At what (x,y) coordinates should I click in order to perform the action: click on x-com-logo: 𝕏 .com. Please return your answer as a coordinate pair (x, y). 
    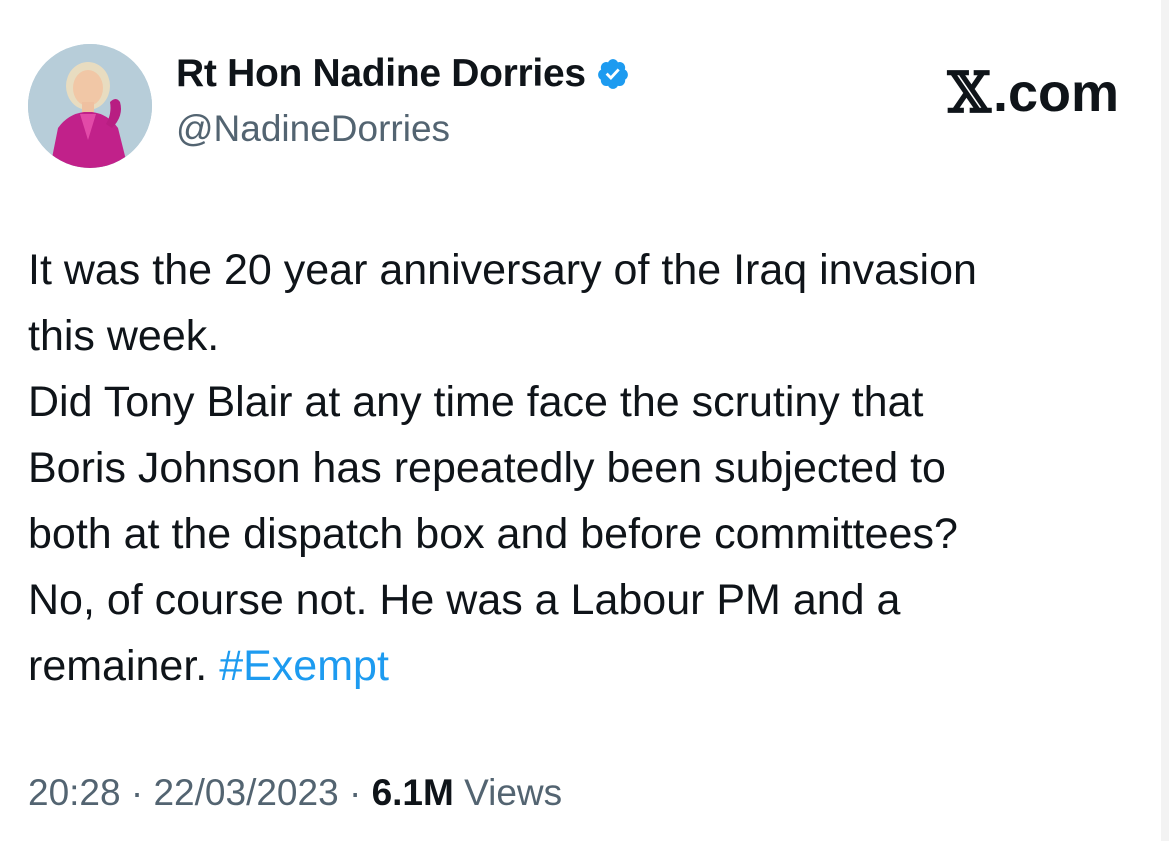
    Looking at the image, I should click on (1034, 93).